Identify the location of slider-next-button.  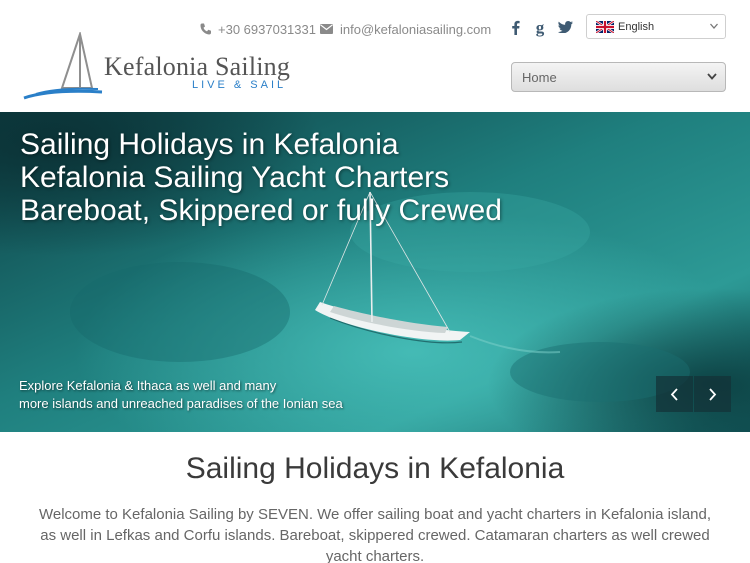
(712, 394).